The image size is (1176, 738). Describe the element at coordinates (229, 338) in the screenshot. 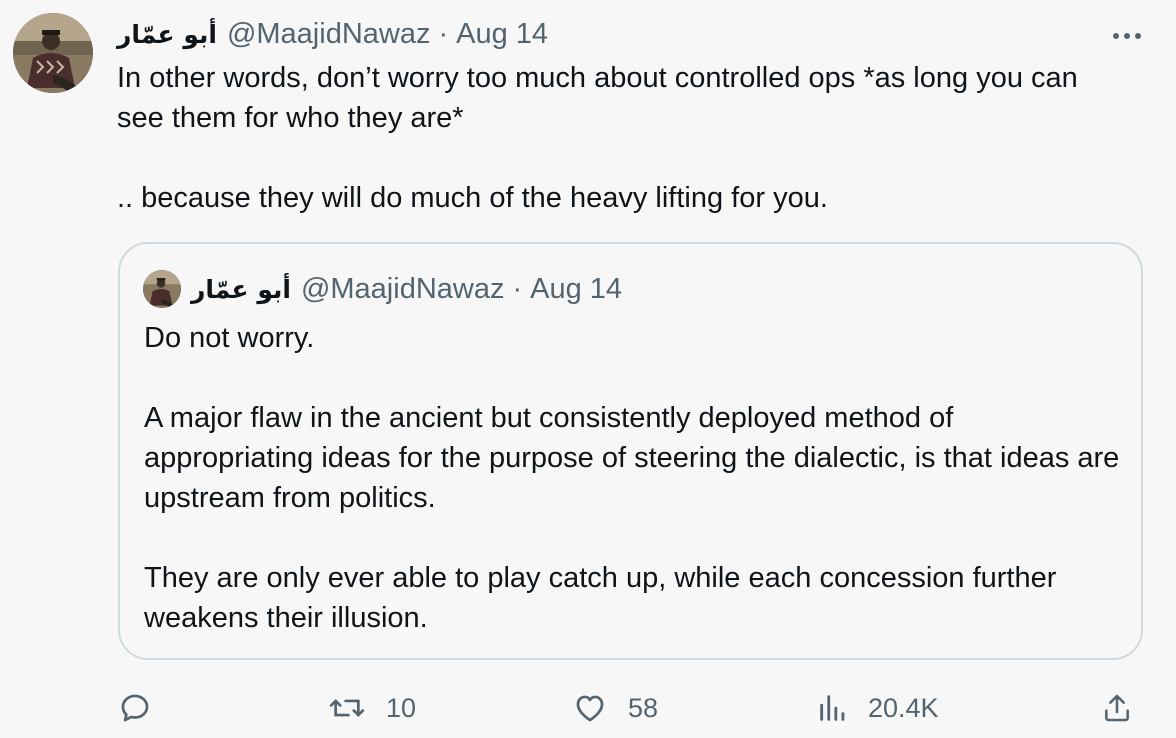

I see `quote-paragraph: Do not worry.` at that location.